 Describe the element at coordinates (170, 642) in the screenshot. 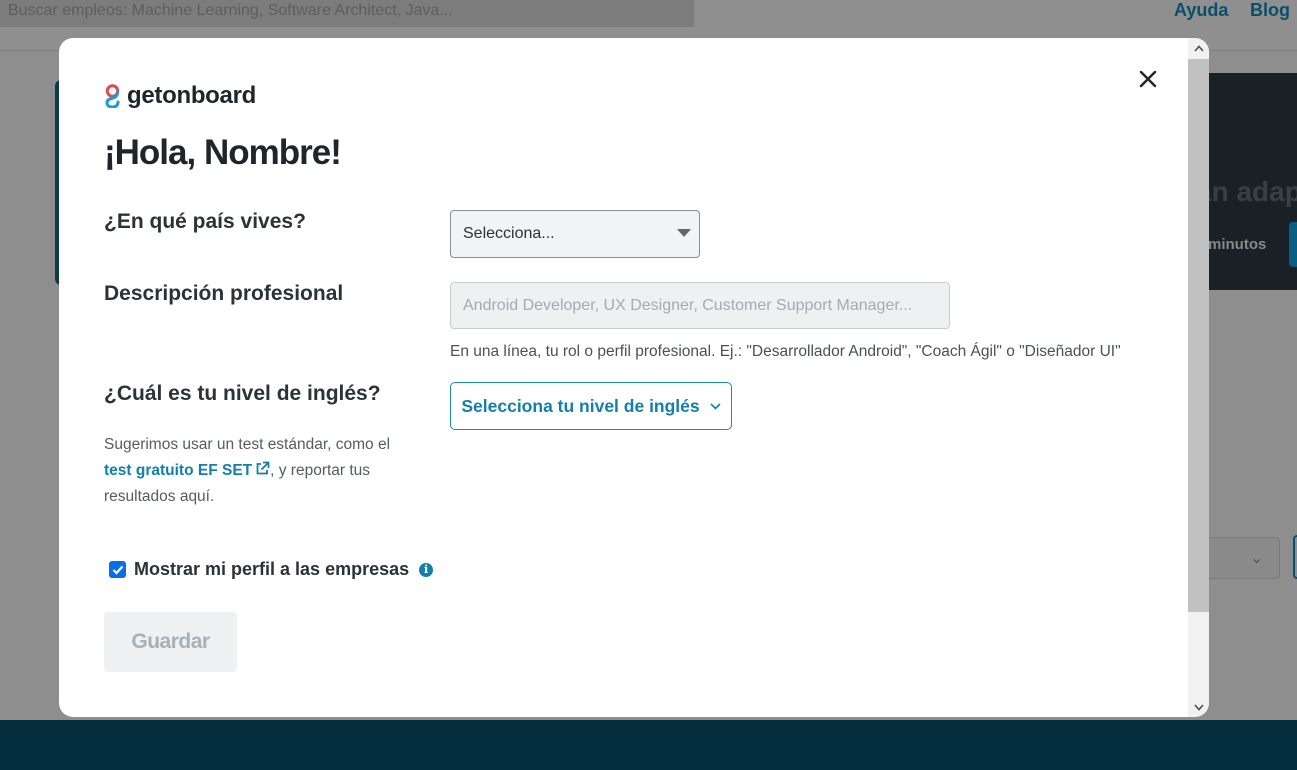

I see `save-button: Guardar` at that location.